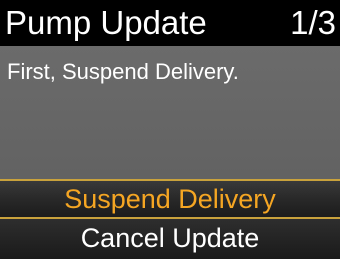 This screenshot has width=340, height=259. I want to click on cancel-update-label: Cancel Update, so click(170, 238).